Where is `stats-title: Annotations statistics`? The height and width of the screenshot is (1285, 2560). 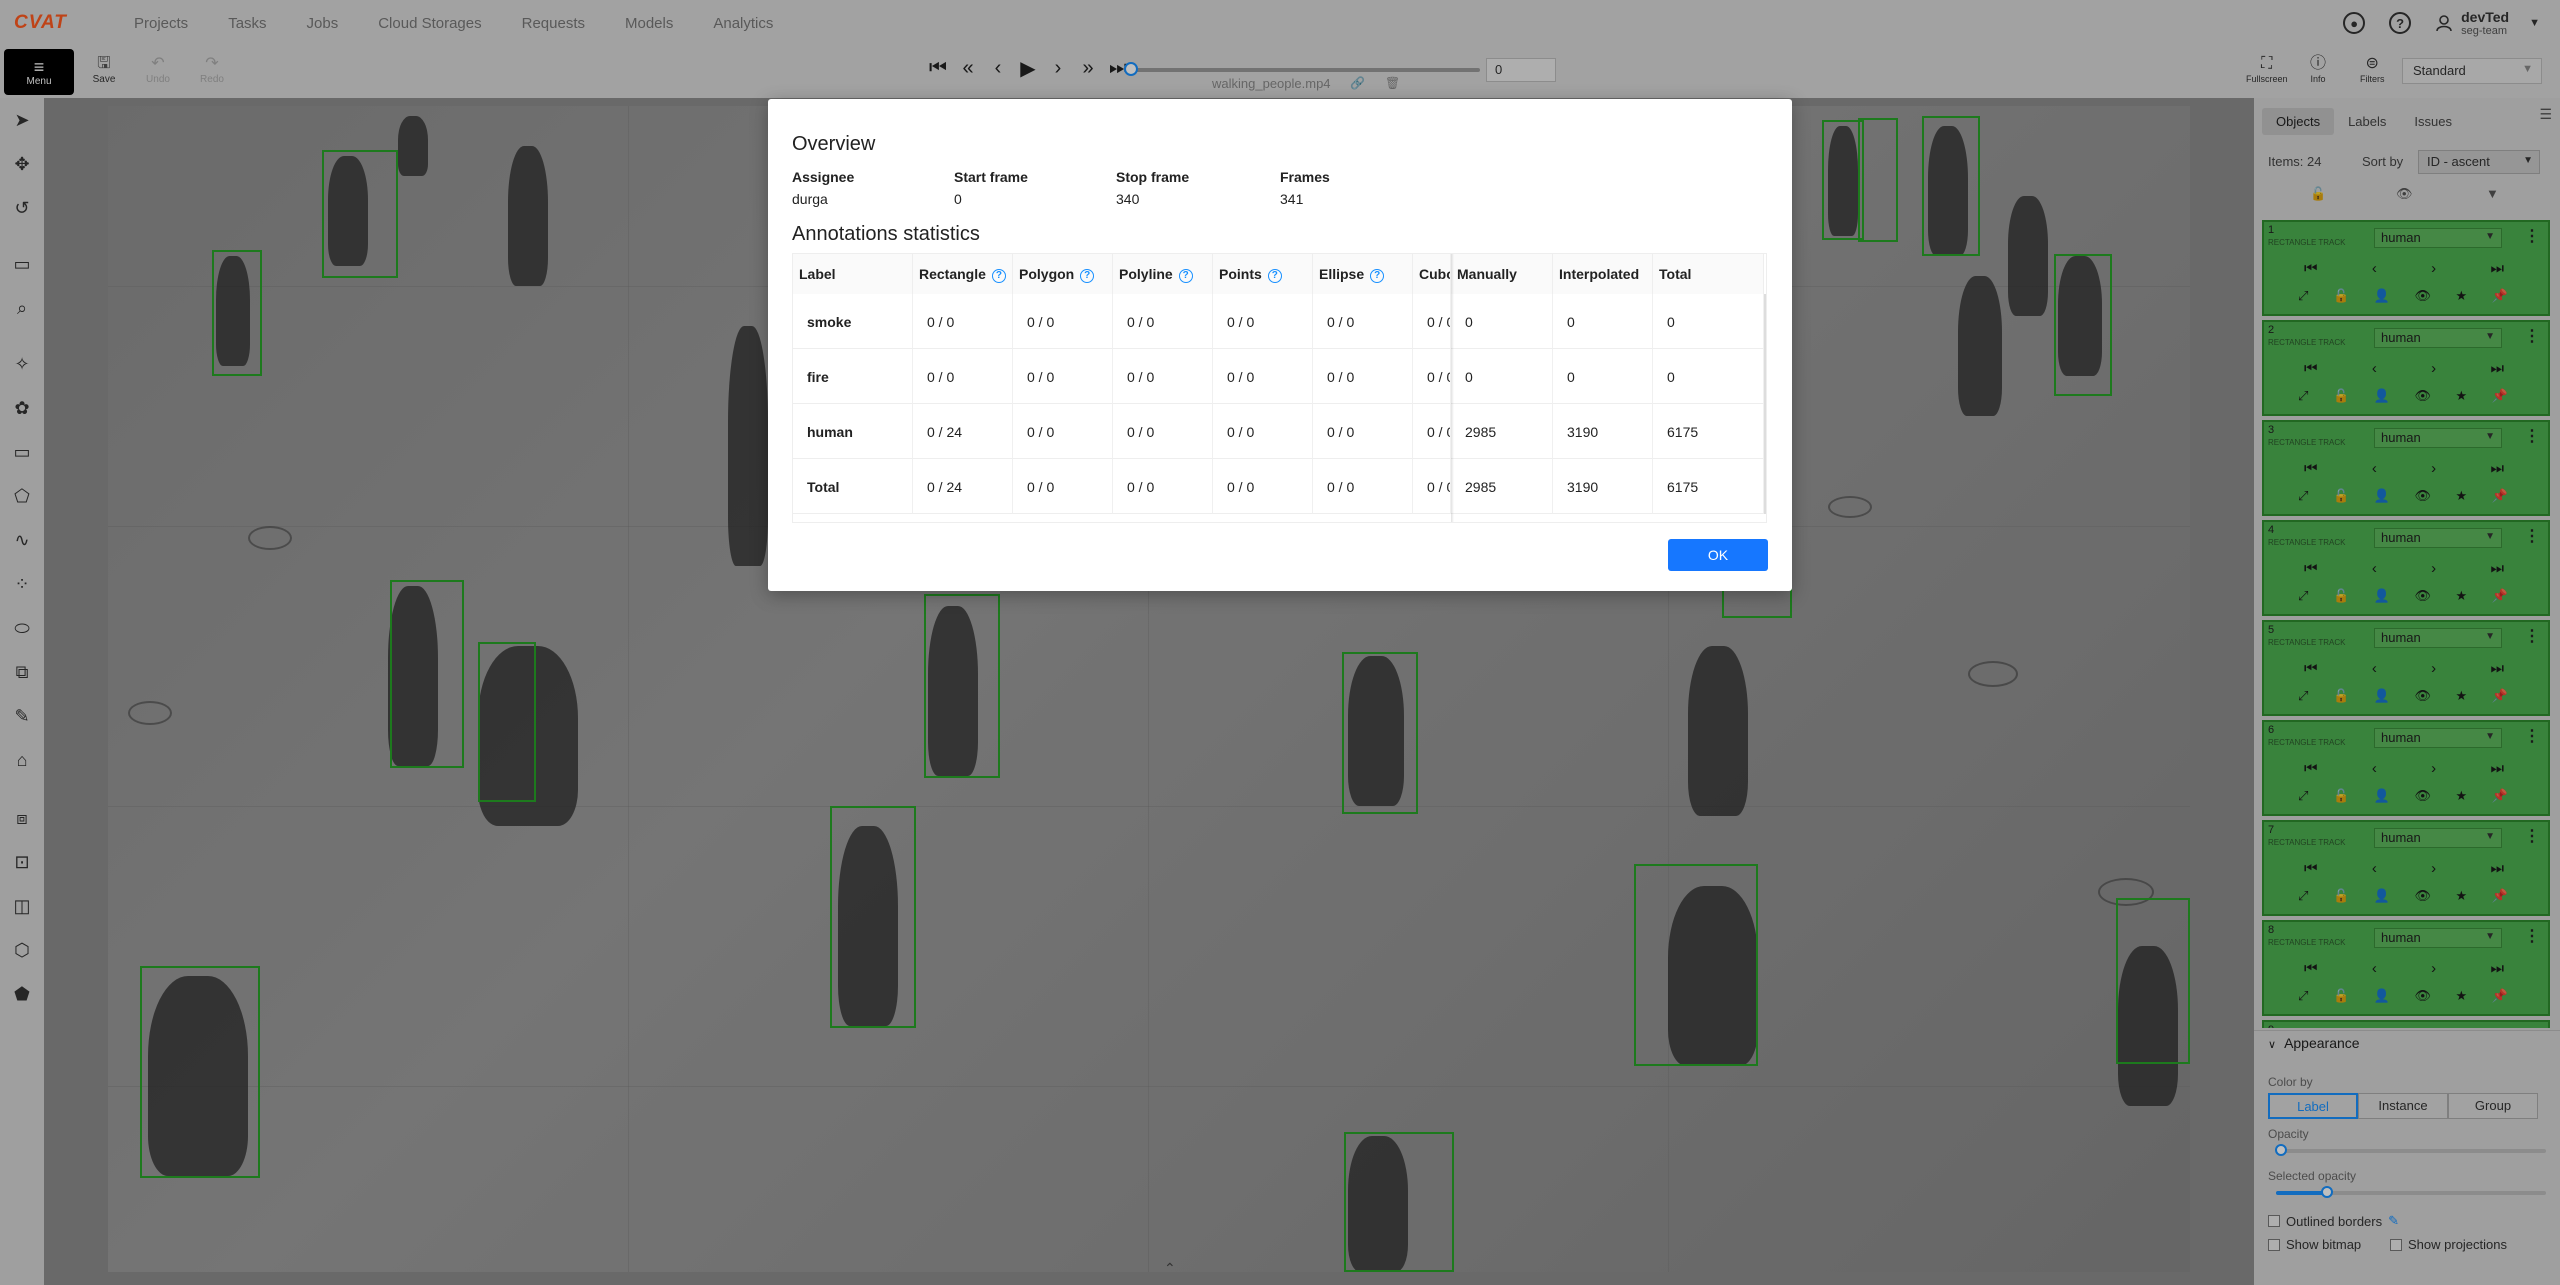
stats-title: Annotations statistics is located at coordinates (886, 234).